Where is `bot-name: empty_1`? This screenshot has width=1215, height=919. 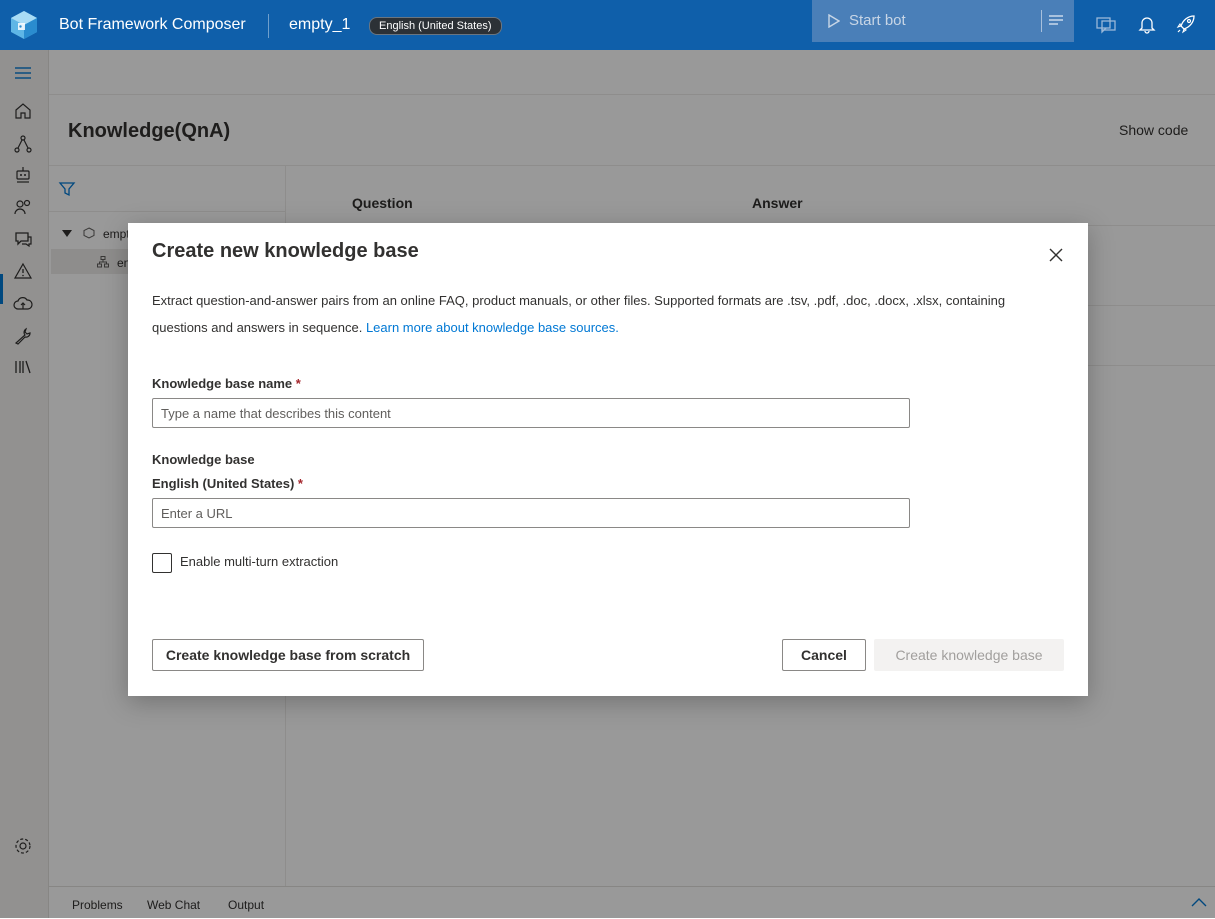 bot-name: empty_1 is located at coordinates (319, 25).